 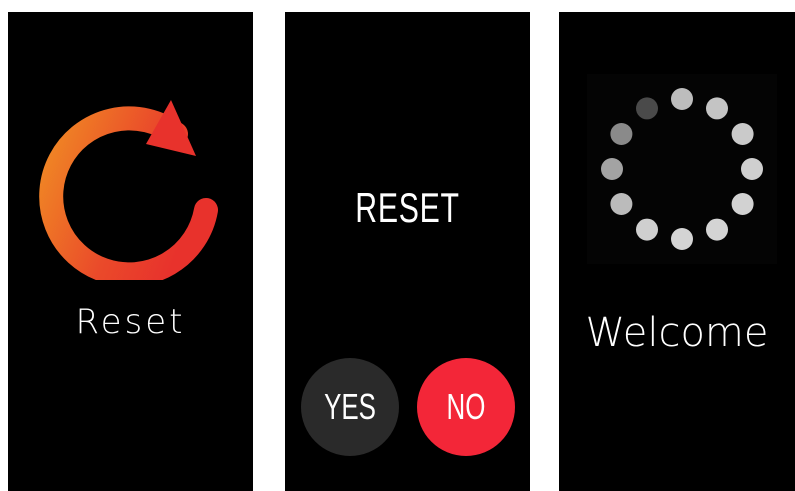 What do you see at coordinates (677, 333) in the screenshot?
I see `welcome-label: Welcome` at bounding box center [677, 333].